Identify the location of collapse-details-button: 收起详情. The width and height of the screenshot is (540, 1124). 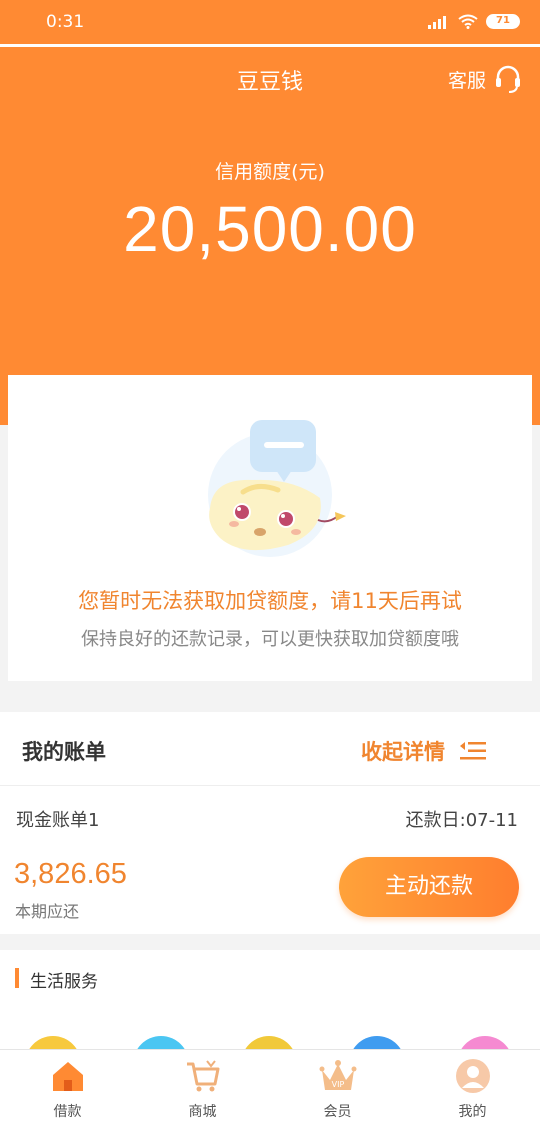
(440, 749).